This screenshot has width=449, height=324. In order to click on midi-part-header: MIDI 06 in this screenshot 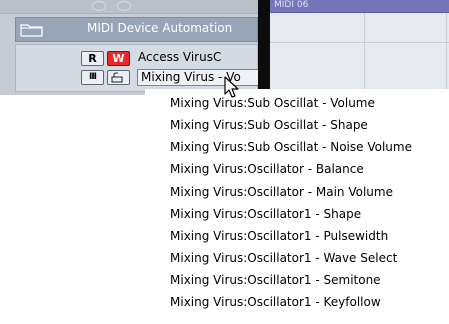, I will do `click(359, 6)`.